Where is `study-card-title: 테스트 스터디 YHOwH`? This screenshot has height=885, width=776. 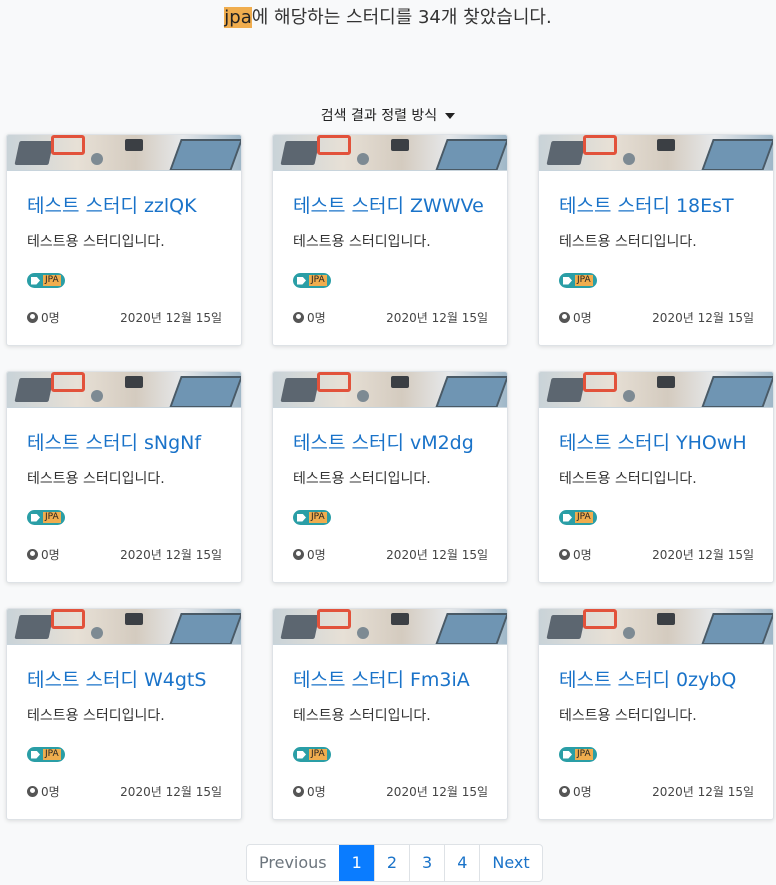 study-card-title: 테스트 스터디 YHOwH is located at coordinates (653, 441).